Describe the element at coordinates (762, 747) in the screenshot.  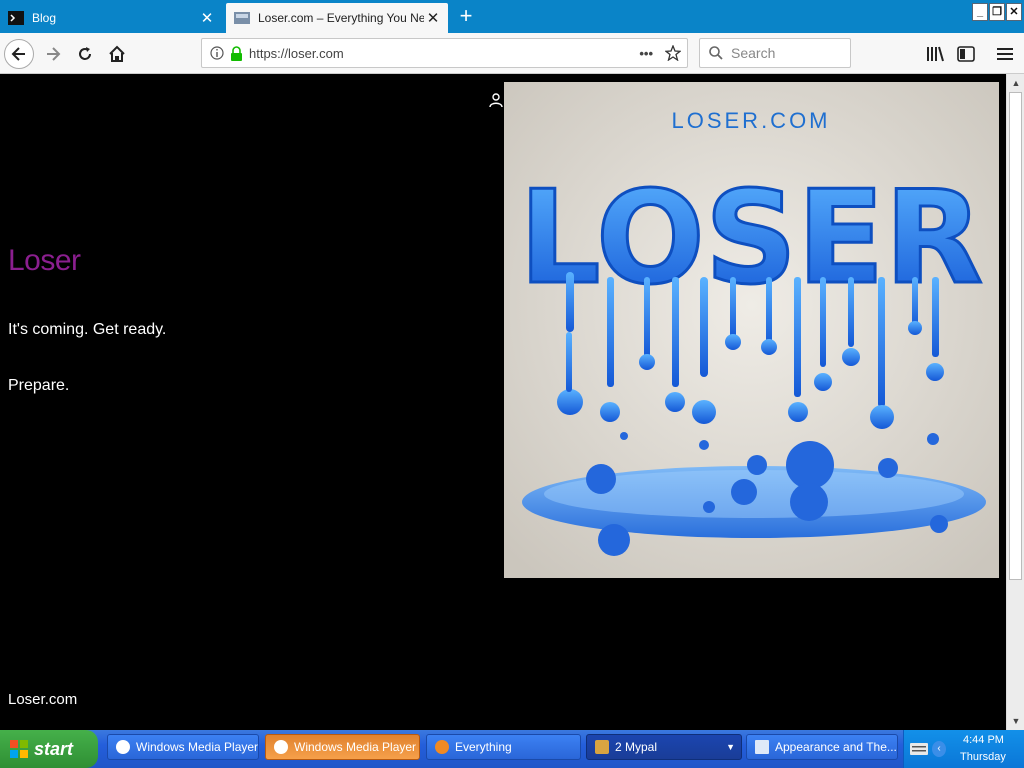
I see `control-panel-icon` at that location.